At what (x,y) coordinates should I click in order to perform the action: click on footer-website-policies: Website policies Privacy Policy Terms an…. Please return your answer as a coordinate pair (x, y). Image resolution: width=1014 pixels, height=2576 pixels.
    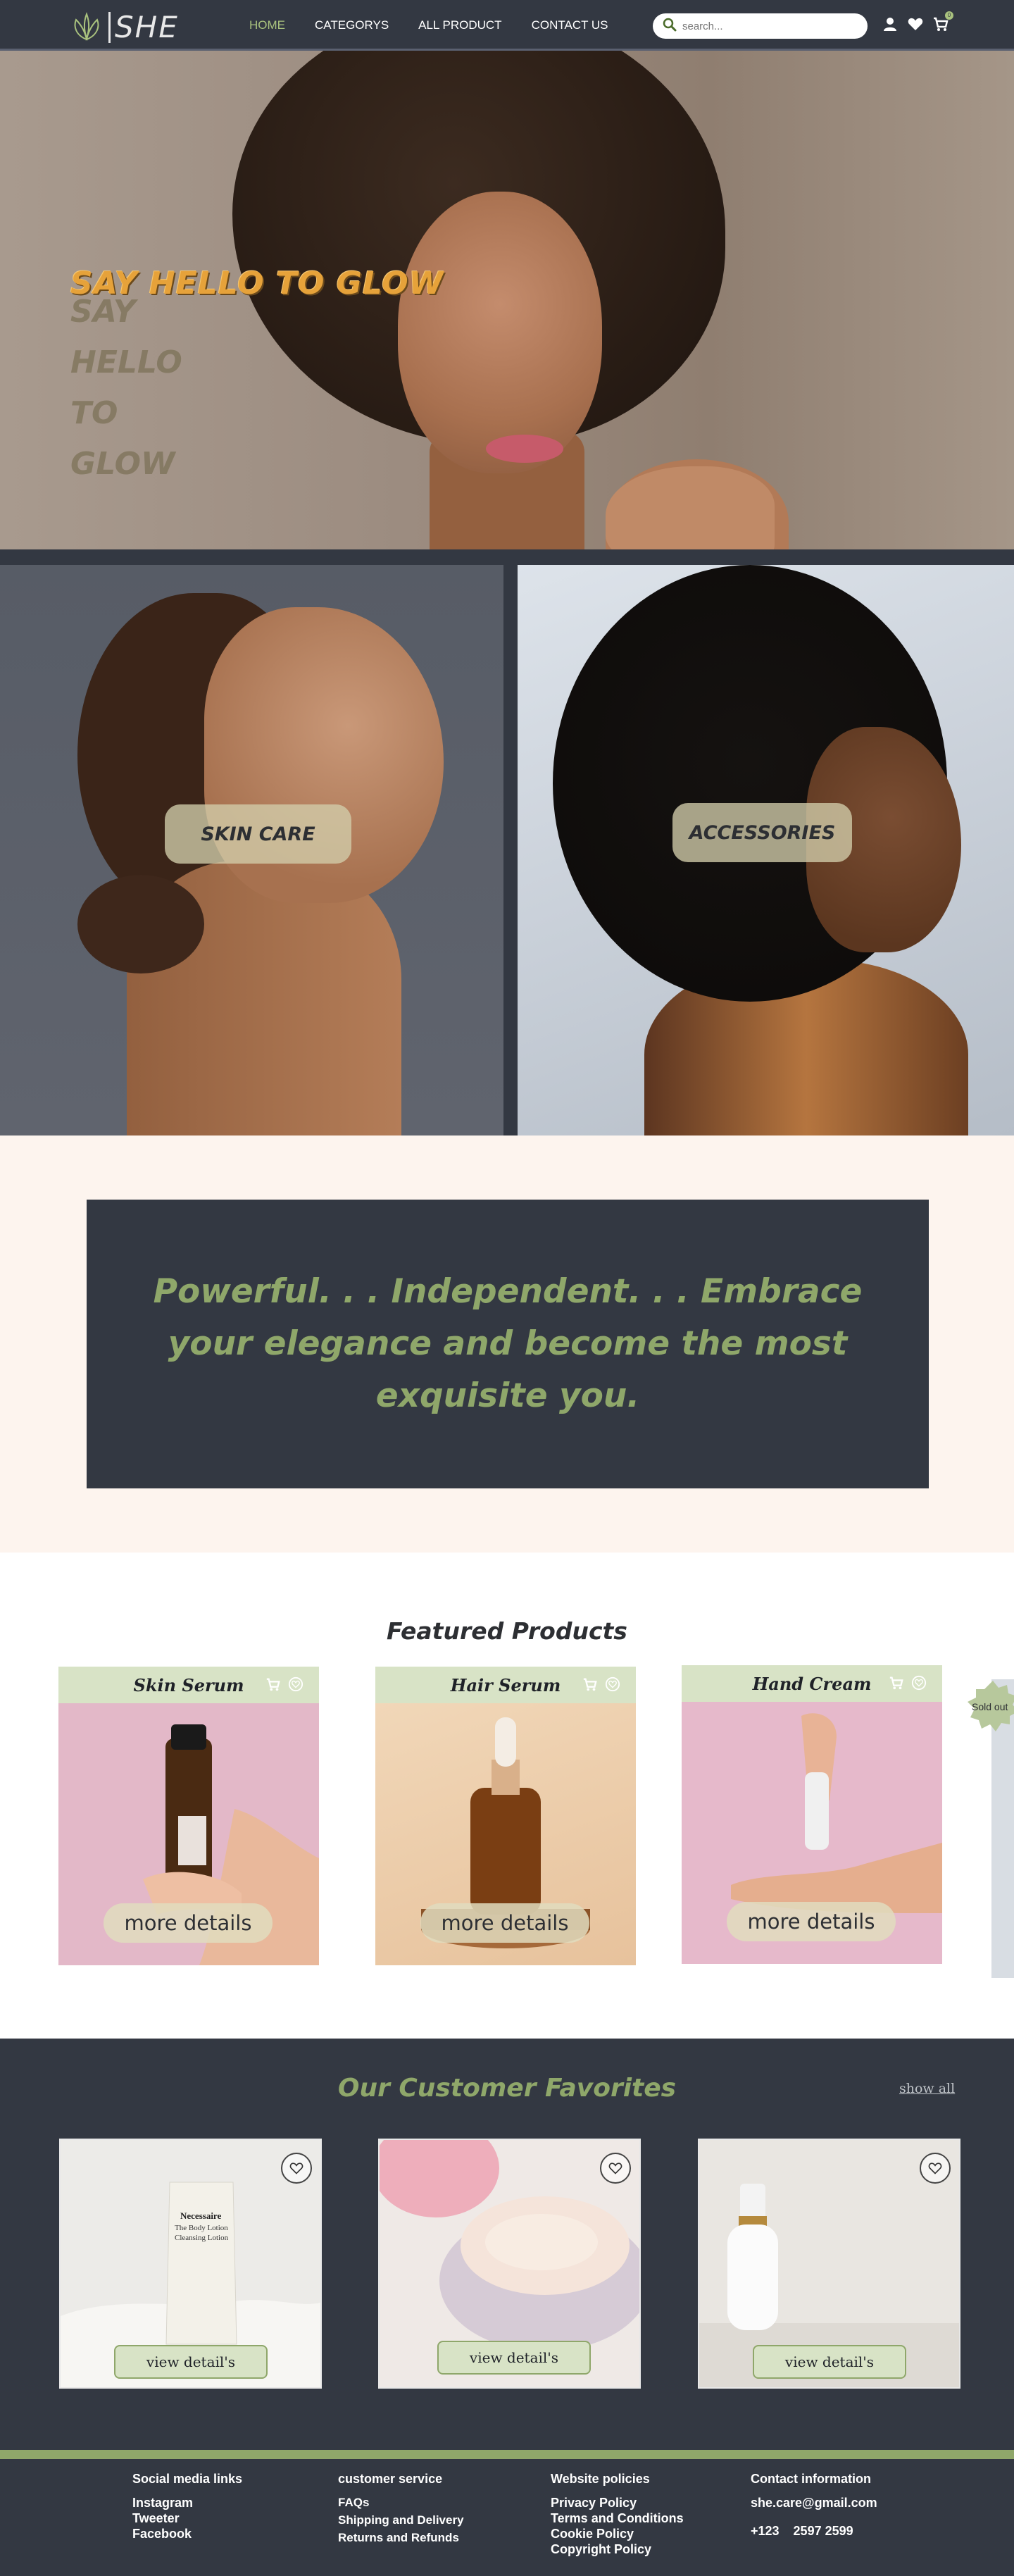
    Looking at the image, I should click on (617, 2514).